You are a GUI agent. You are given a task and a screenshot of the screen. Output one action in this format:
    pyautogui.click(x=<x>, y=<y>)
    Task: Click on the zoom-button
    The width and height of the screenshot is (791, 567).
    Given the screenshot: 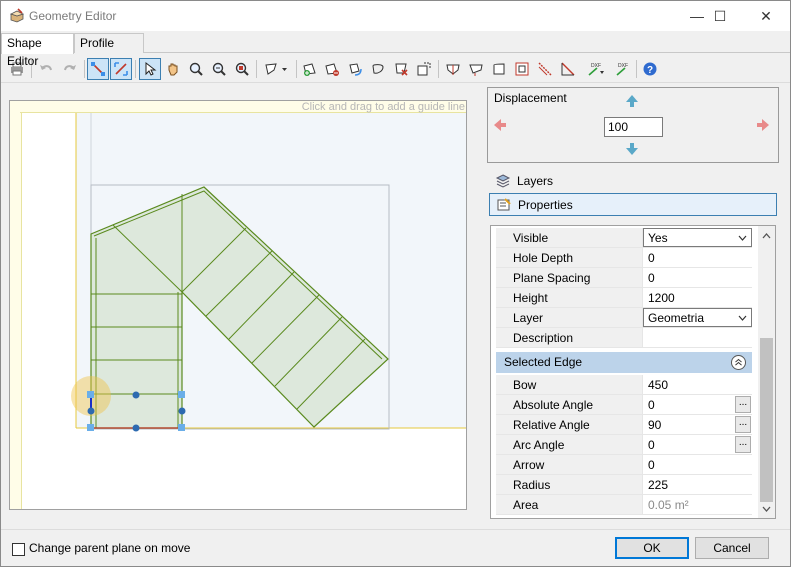 What is the action you would take?
    pyautogui.click(x=196, y=69)
    